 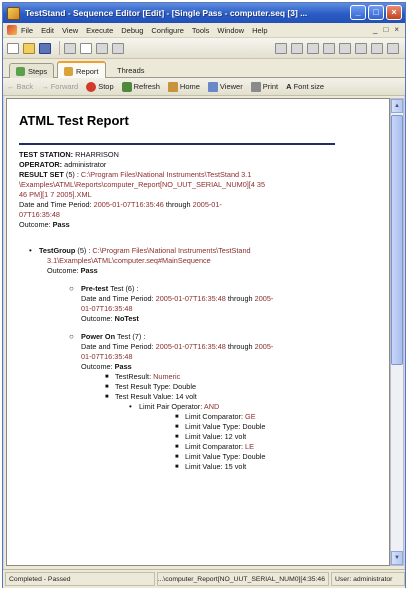 What do you see at coordinates (70, 30) in the screenshot?
I see `menu-view: View` at bounding box center [70, 30].